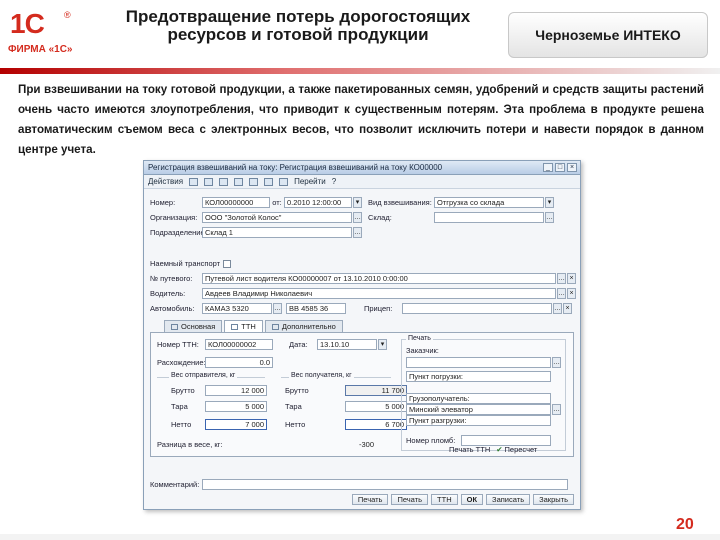 The image size is (720, 540). What do you see at coordinates (410, 499) in the screenshot?
I see `print-button-2: Печать` at bounding box center [410, 499].